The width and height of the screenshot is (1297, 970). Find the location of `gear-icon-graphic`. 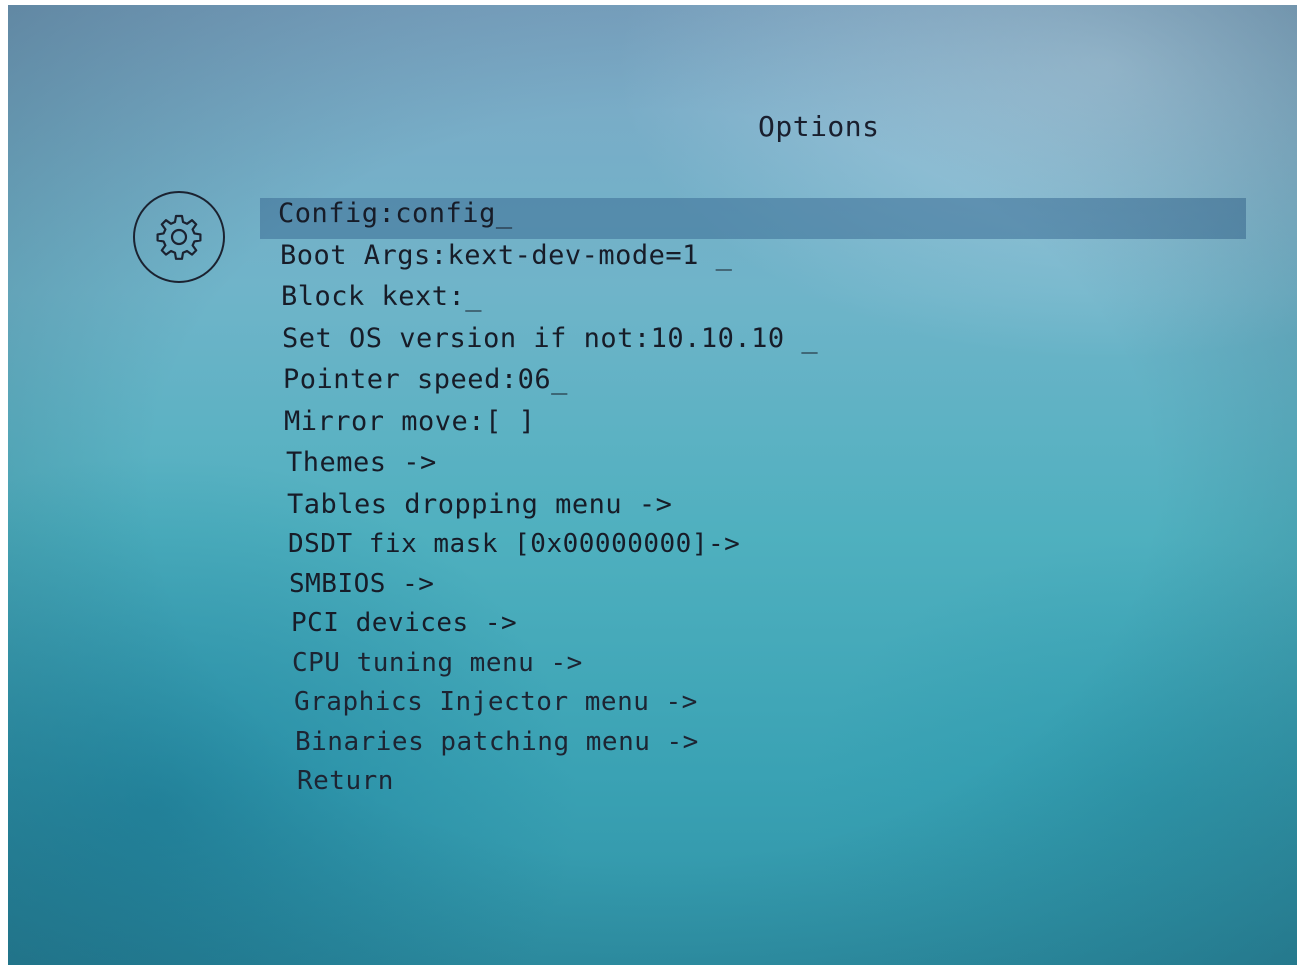

gear-icon-graphic is located at coordinates (179, 237).